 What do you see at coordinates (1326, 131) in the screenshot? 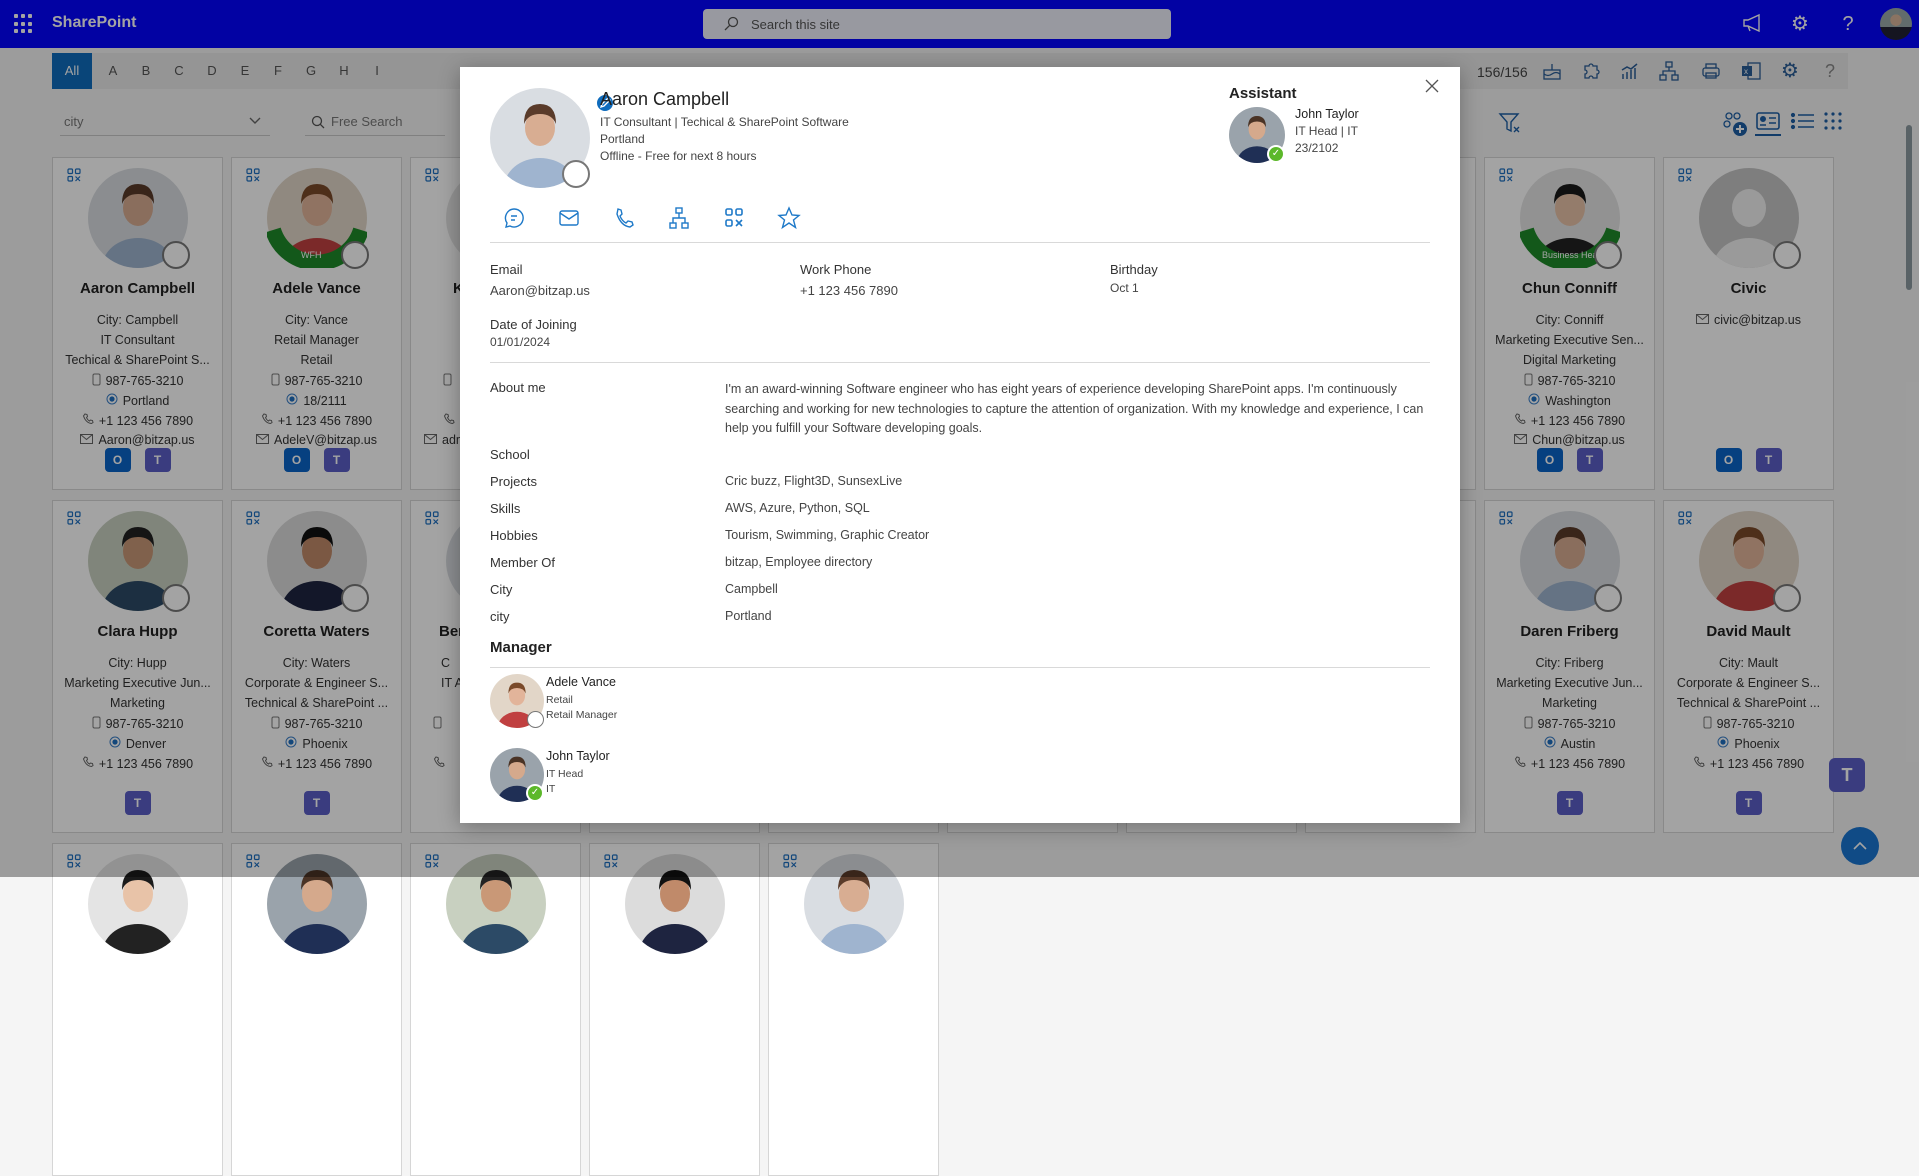
I see `assistant-title: IT Head | IT` at bounding box center [1326, 131].